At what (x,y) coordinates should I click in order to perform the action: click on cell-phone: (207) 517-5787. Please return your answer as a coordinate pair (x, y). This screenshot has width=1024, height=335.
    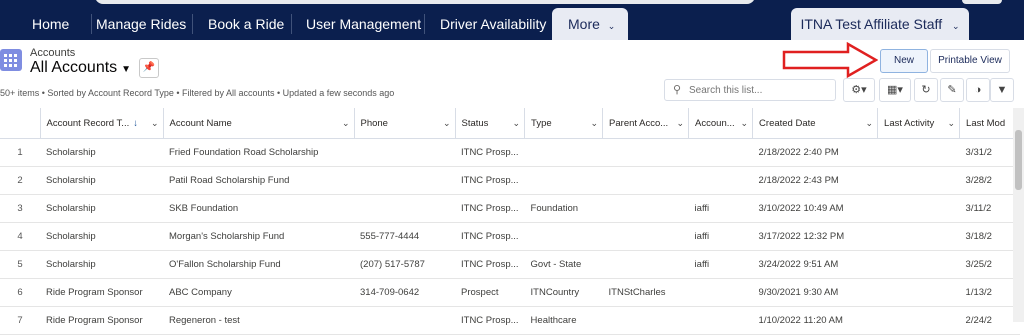
    Looking at the image, I should click on (404, 264).